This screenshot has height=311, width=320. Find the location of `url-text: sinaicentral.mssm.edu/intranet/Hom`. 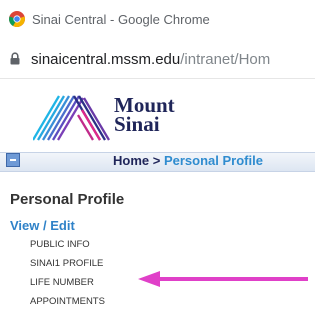

url-text: sinaicentral.mssm.edu/intranet/Hom is located at coordinates (150, 59).